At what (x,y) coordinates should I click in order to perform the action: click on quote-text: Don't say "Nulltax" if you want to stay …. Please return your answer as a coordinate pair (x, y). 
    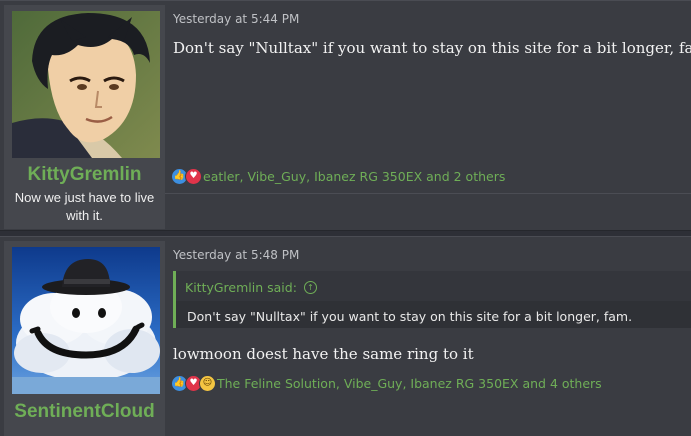
    Looking at the image, I should click on (410, 316).